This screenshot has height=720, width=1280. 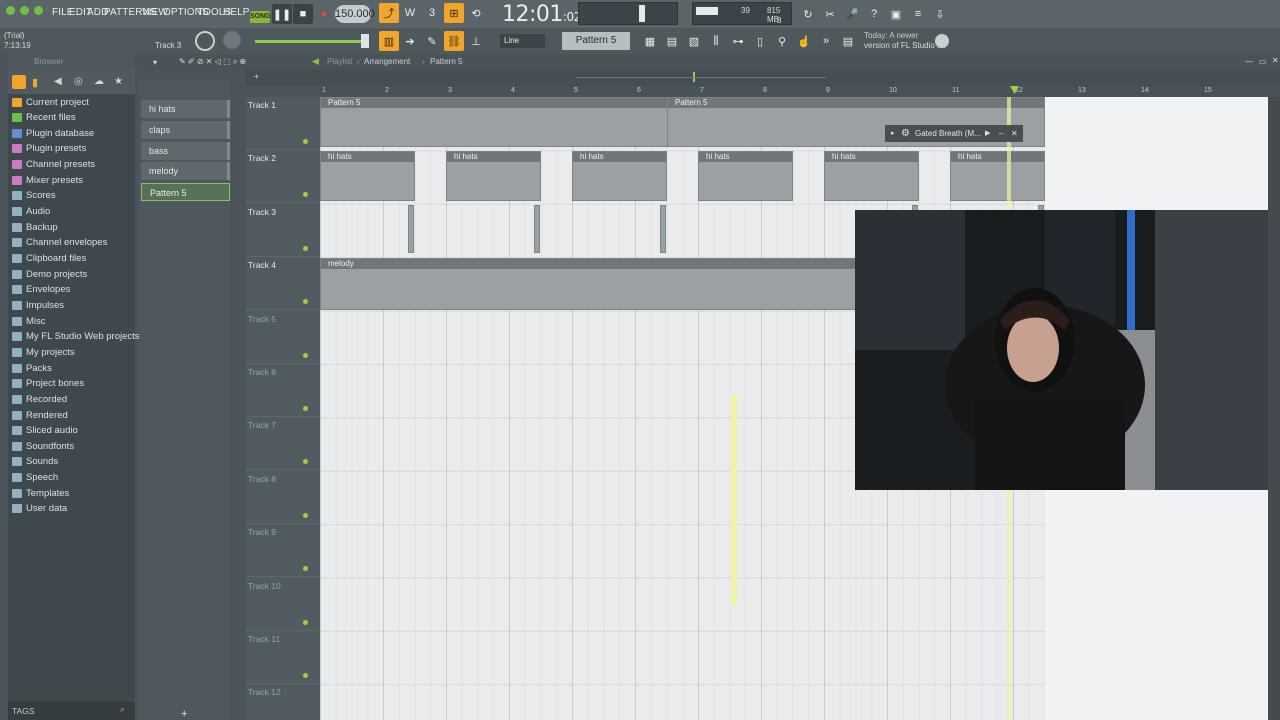 What do you see at coordinates (905, 133) in the screenshot?
I see `plugin-gear-icon: ⚙` at bounding box center [905, 133].